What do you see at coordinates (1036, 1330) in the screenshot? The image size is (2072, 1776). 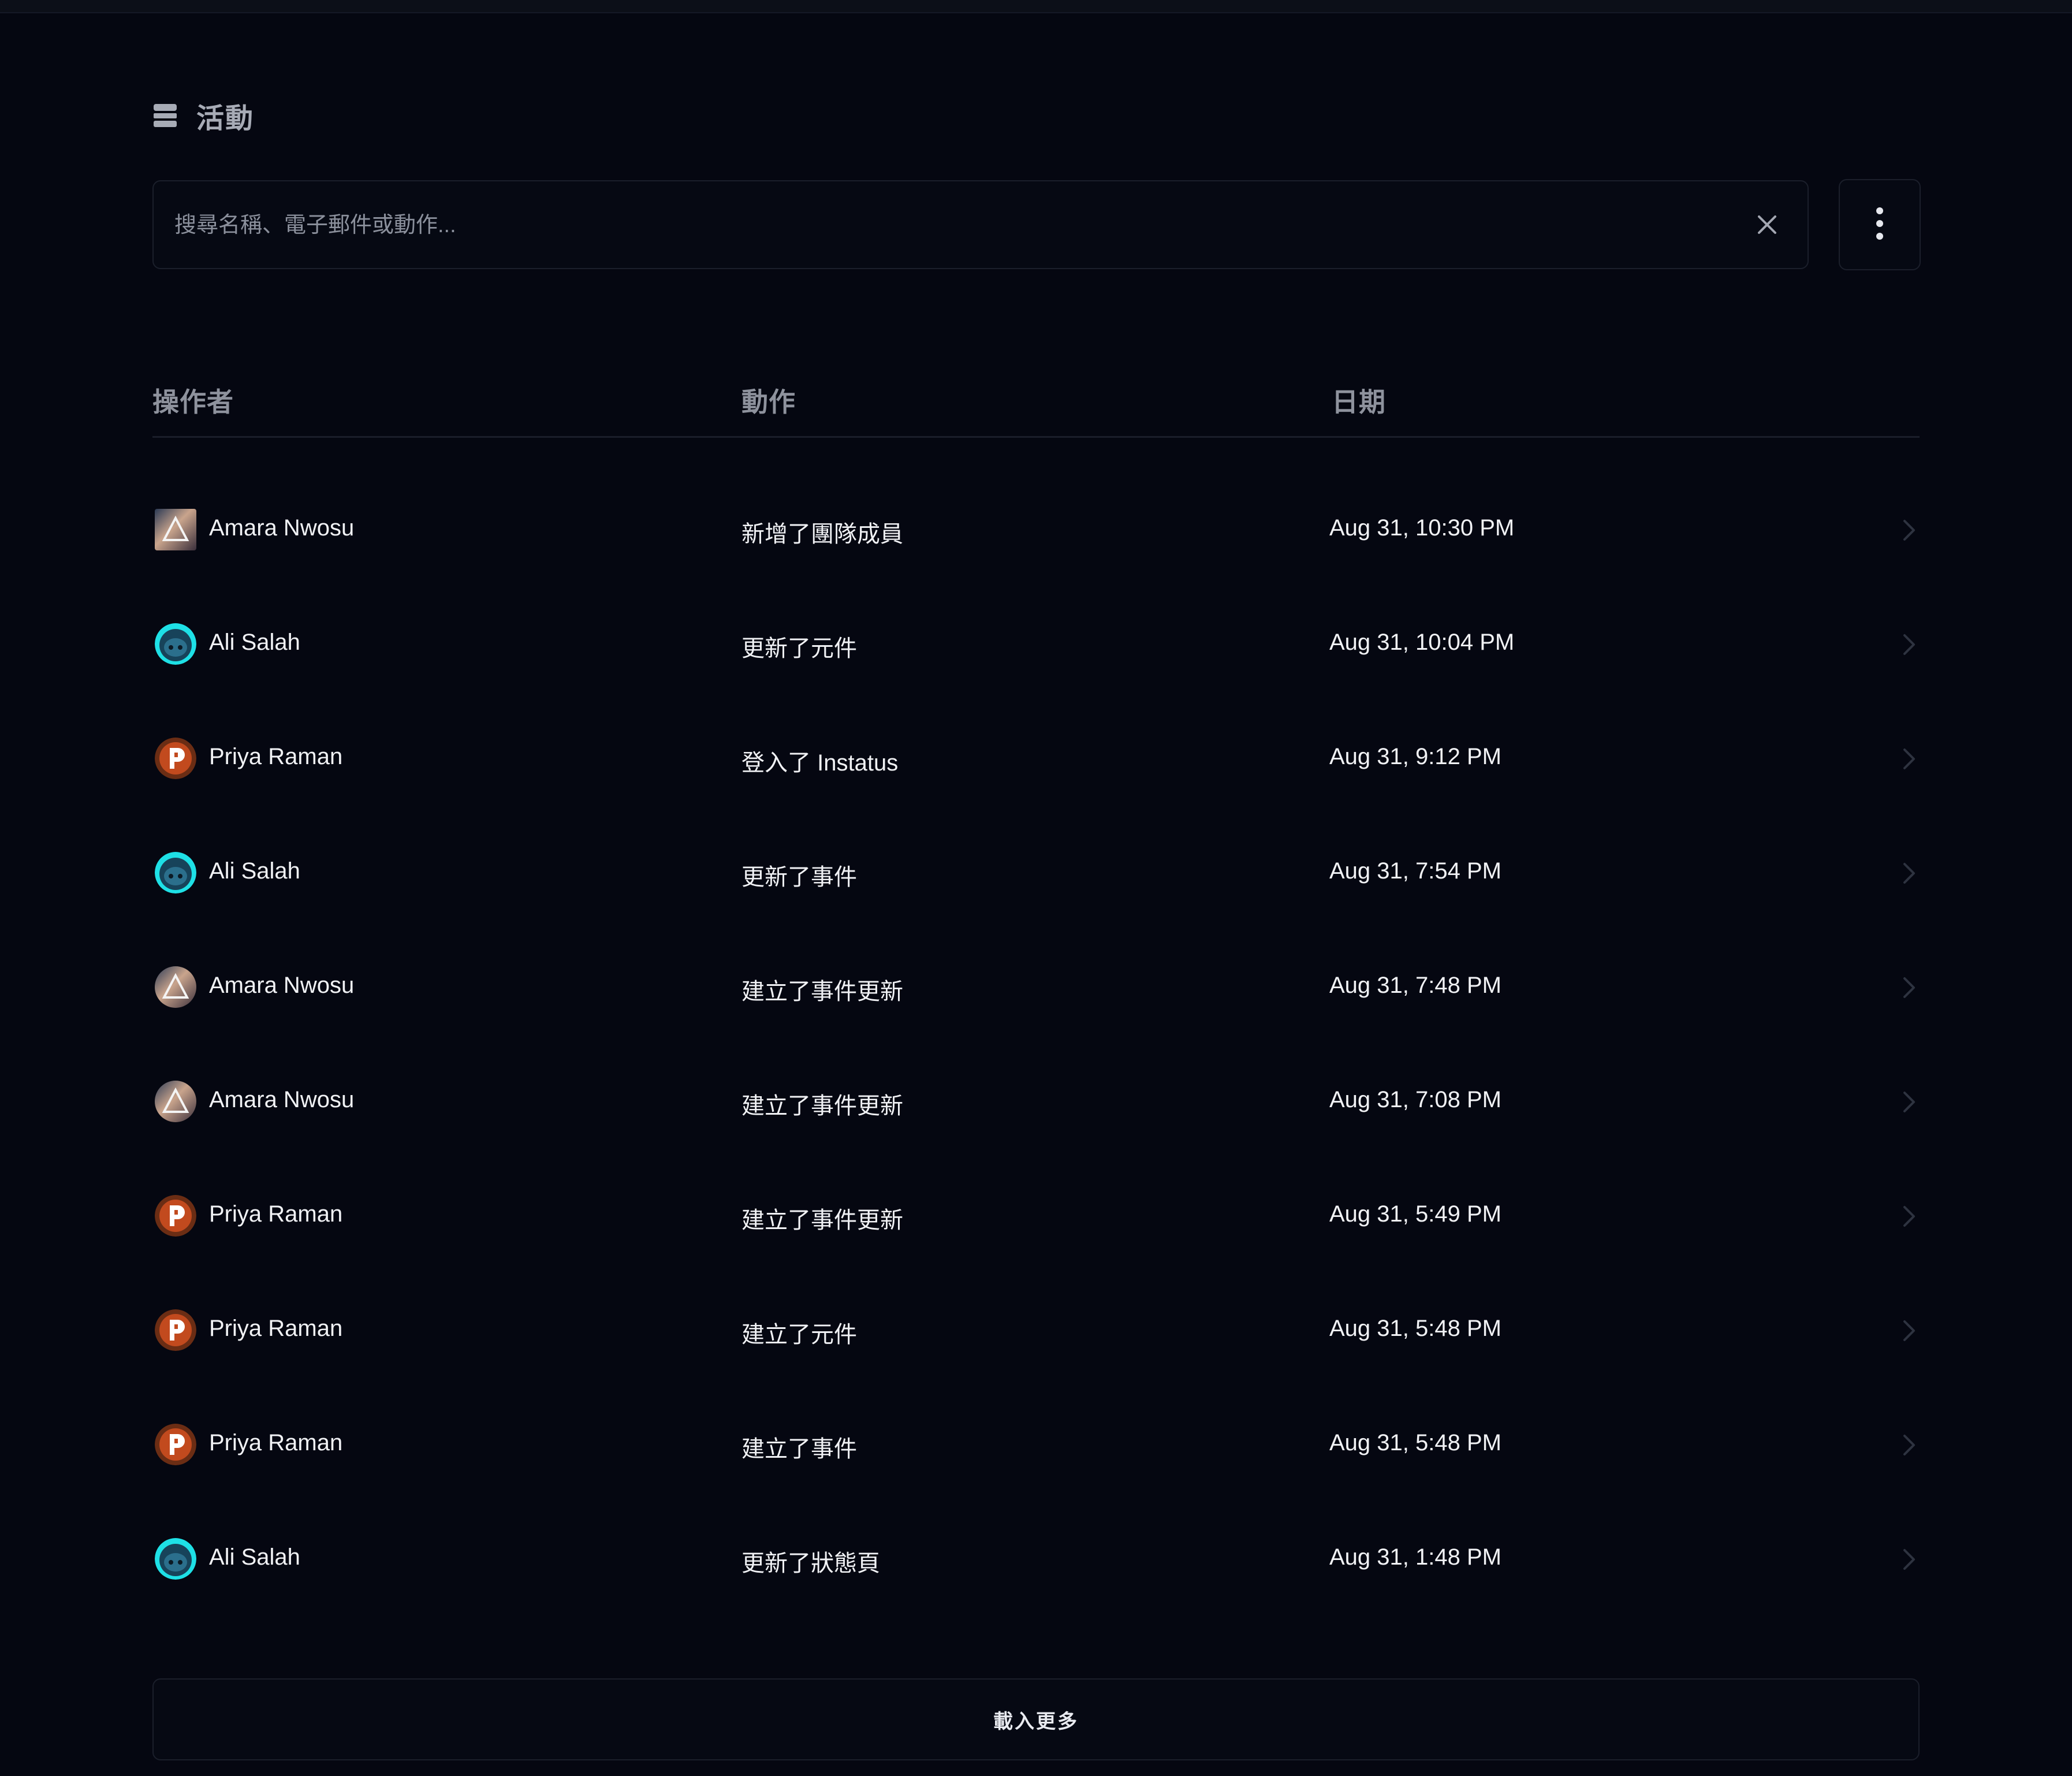 I see `table-row: Priya Raman 建立了元件 Aug 31, 5:48 PM` at bounding box center [1036, 1330].